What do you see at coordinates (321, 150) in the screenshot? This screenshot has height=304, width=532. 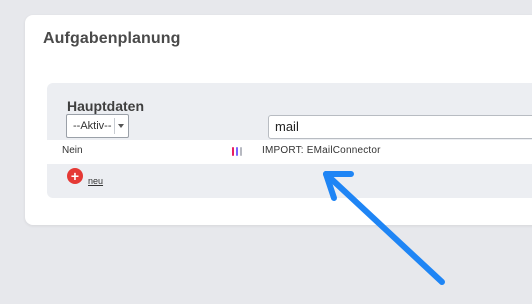 I see `task-name-cell: IMPORT: EMailConnector` at bounding box center [321, 150].